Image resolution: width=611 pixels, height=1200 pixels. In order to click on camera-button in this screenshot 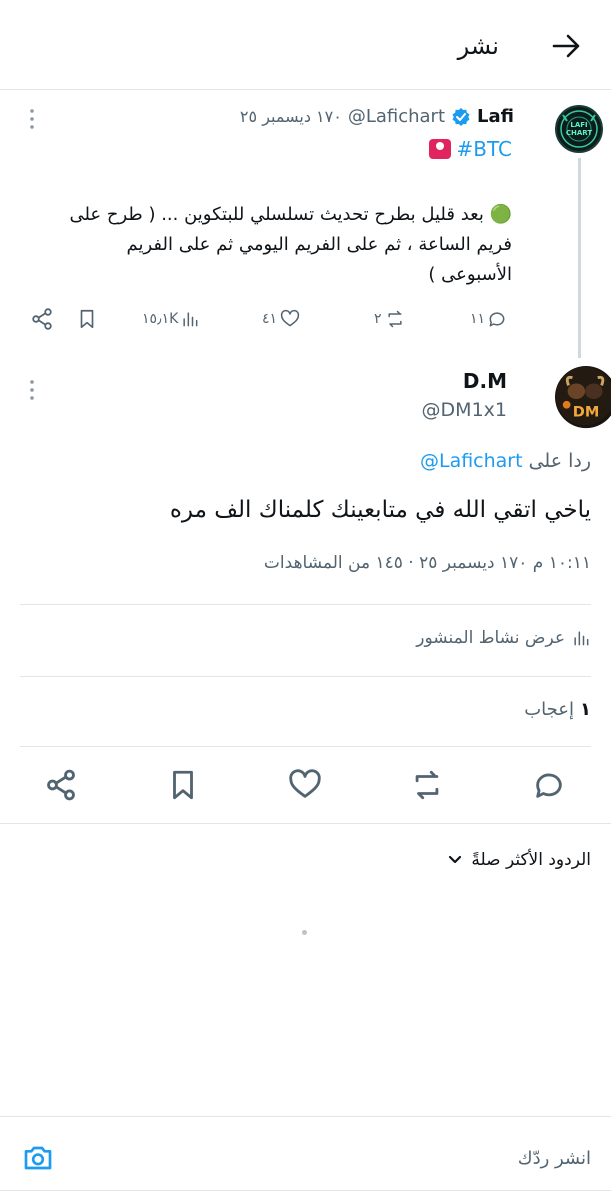, I will do `click(38, 1158)`.